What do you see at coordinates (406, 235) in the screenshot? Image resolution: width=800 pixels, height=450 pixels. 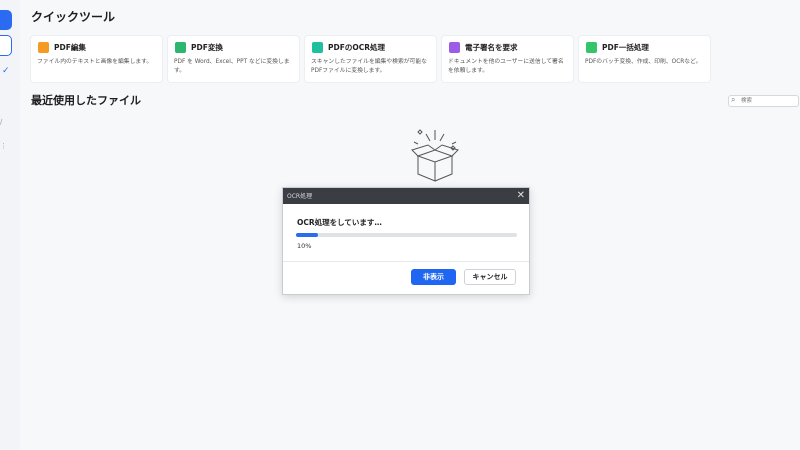 I see `progress-bar` at bounding box center [406, 235].